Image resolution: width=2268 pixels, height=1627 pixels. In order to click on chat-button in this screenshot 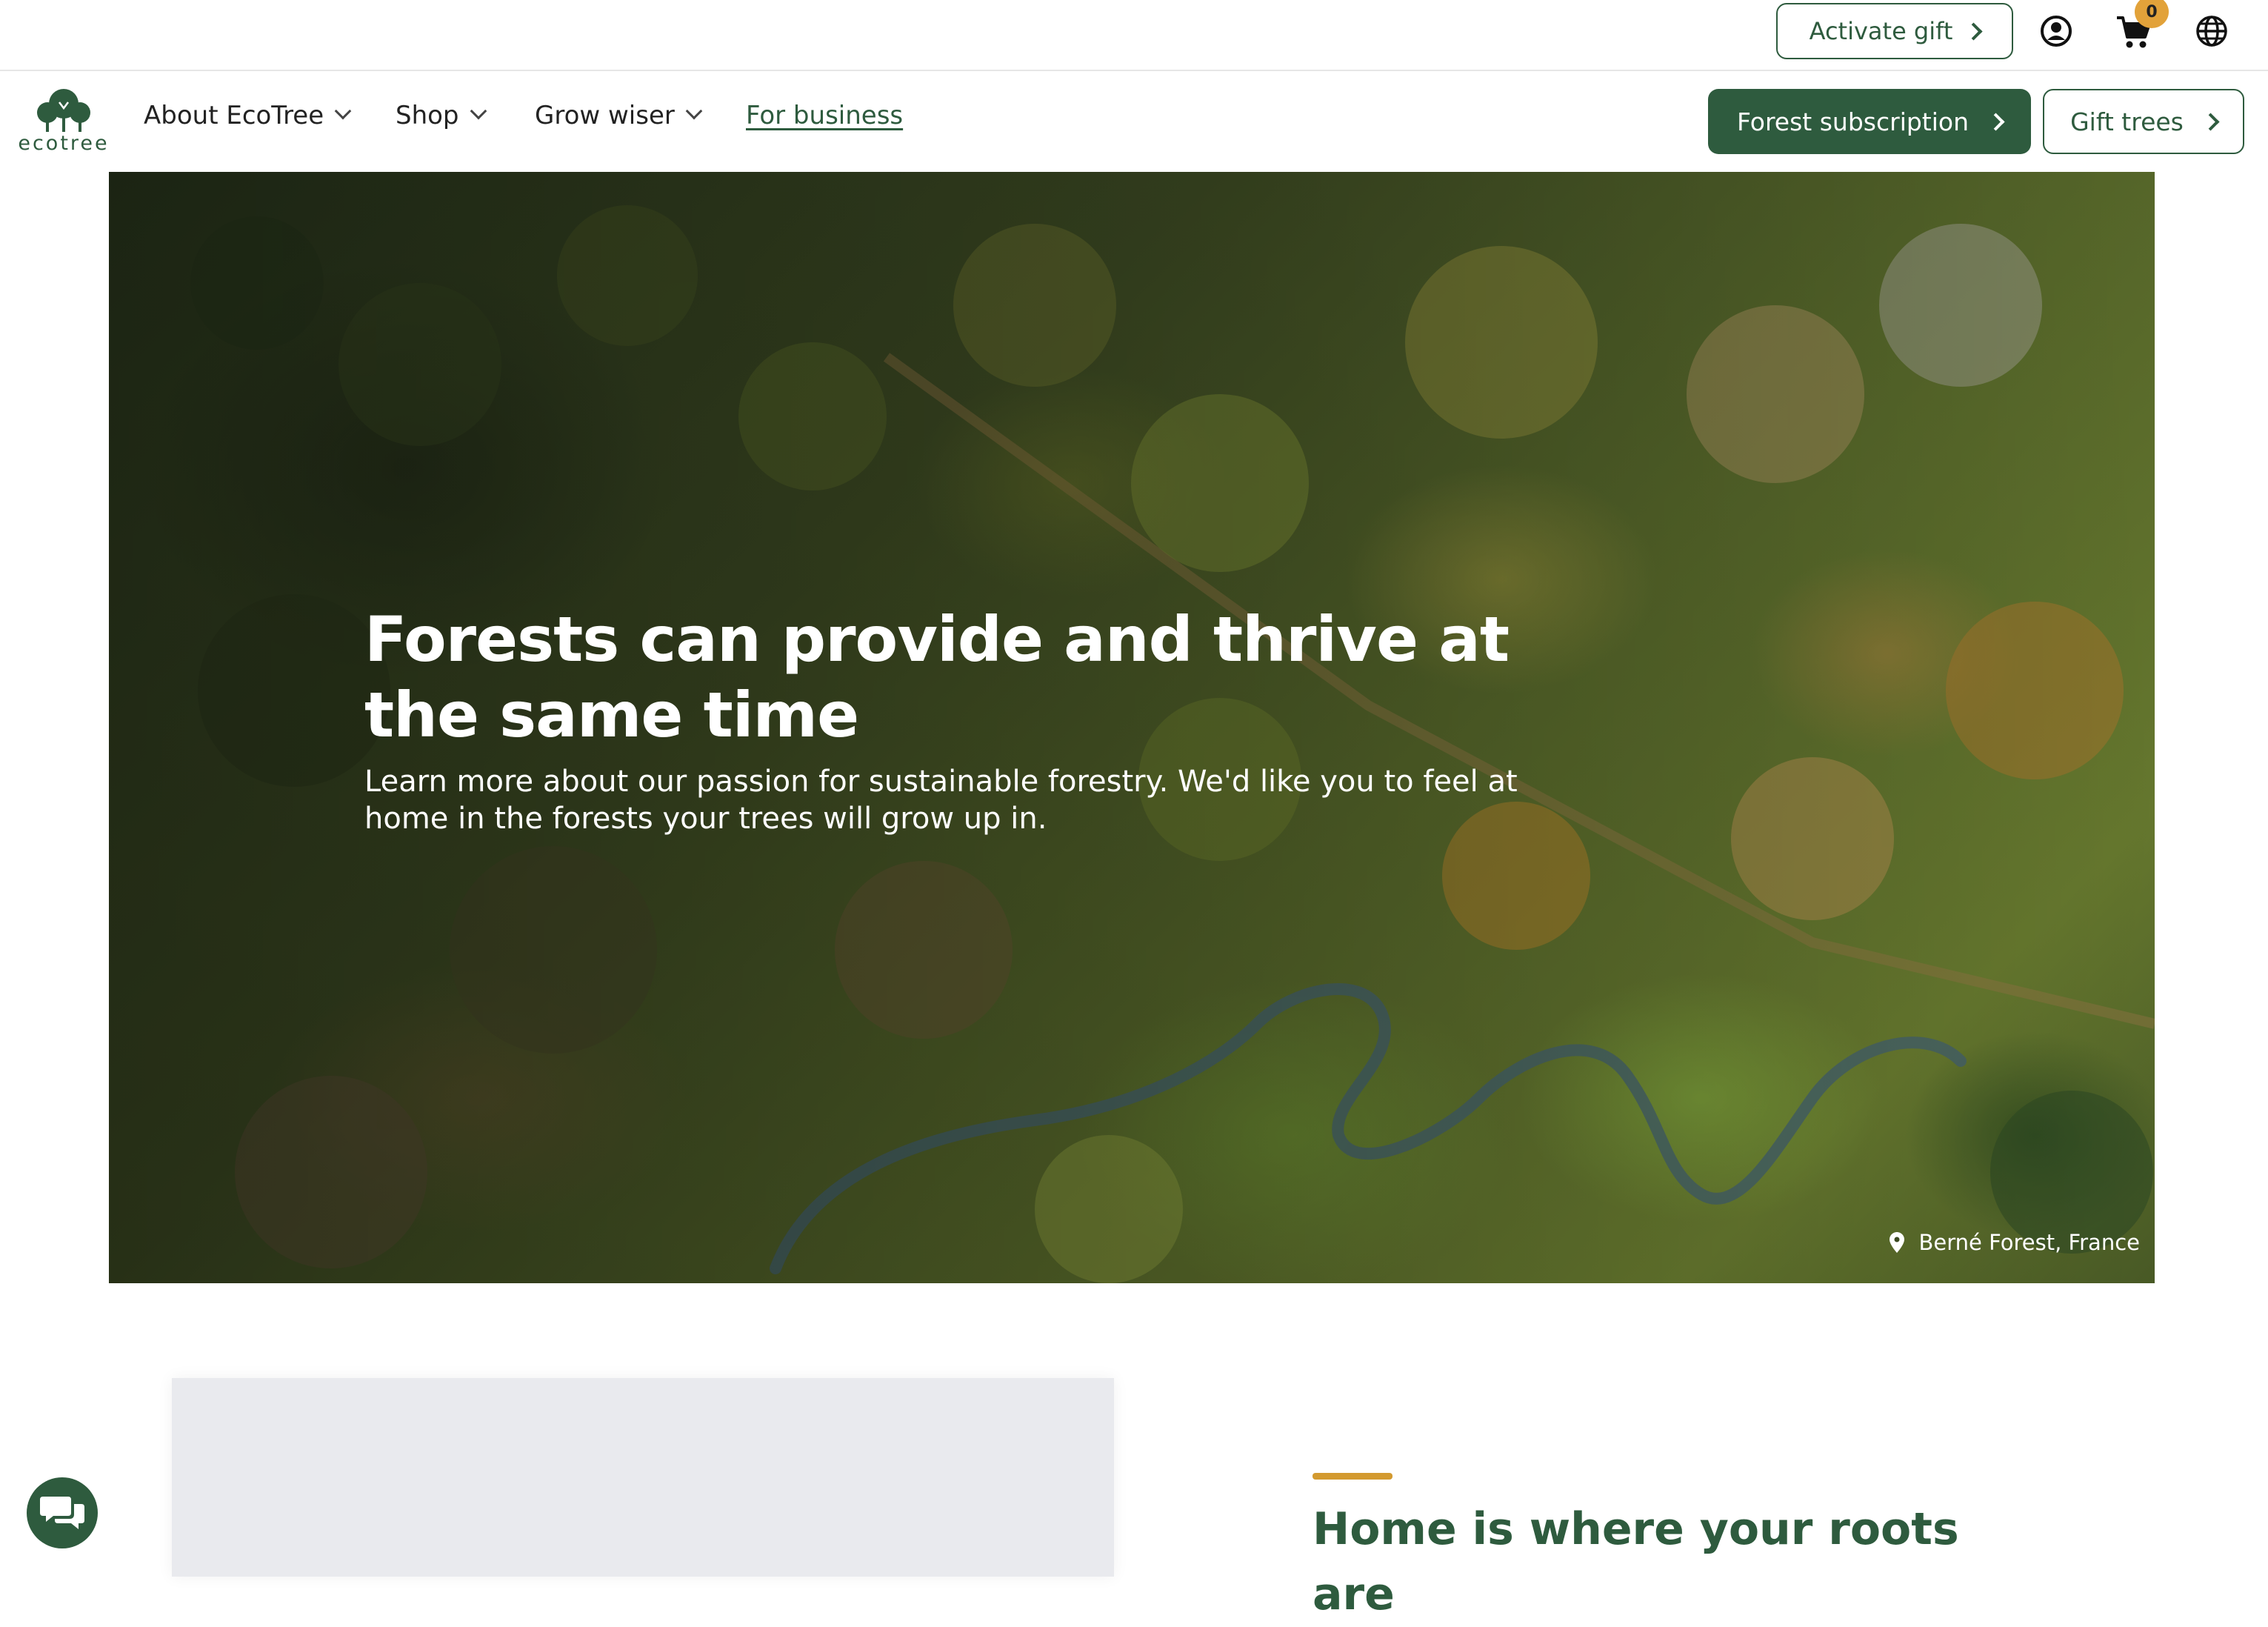, I will do `click(62, 1512)`.